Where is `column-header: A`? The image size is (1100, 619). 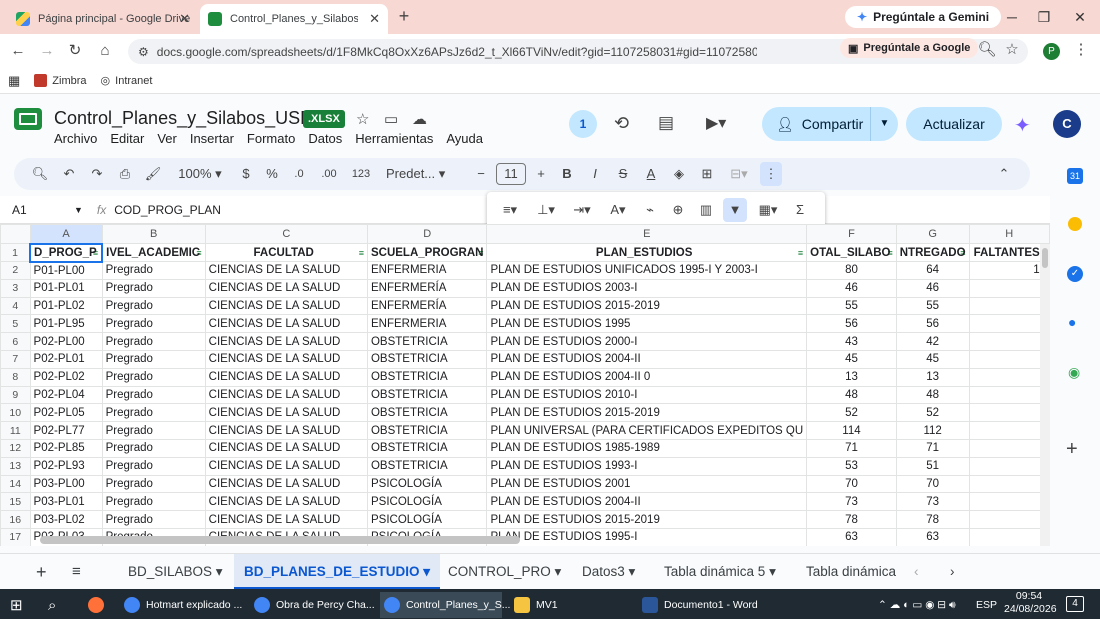
column-header: A is located at coordinates (66, 234).